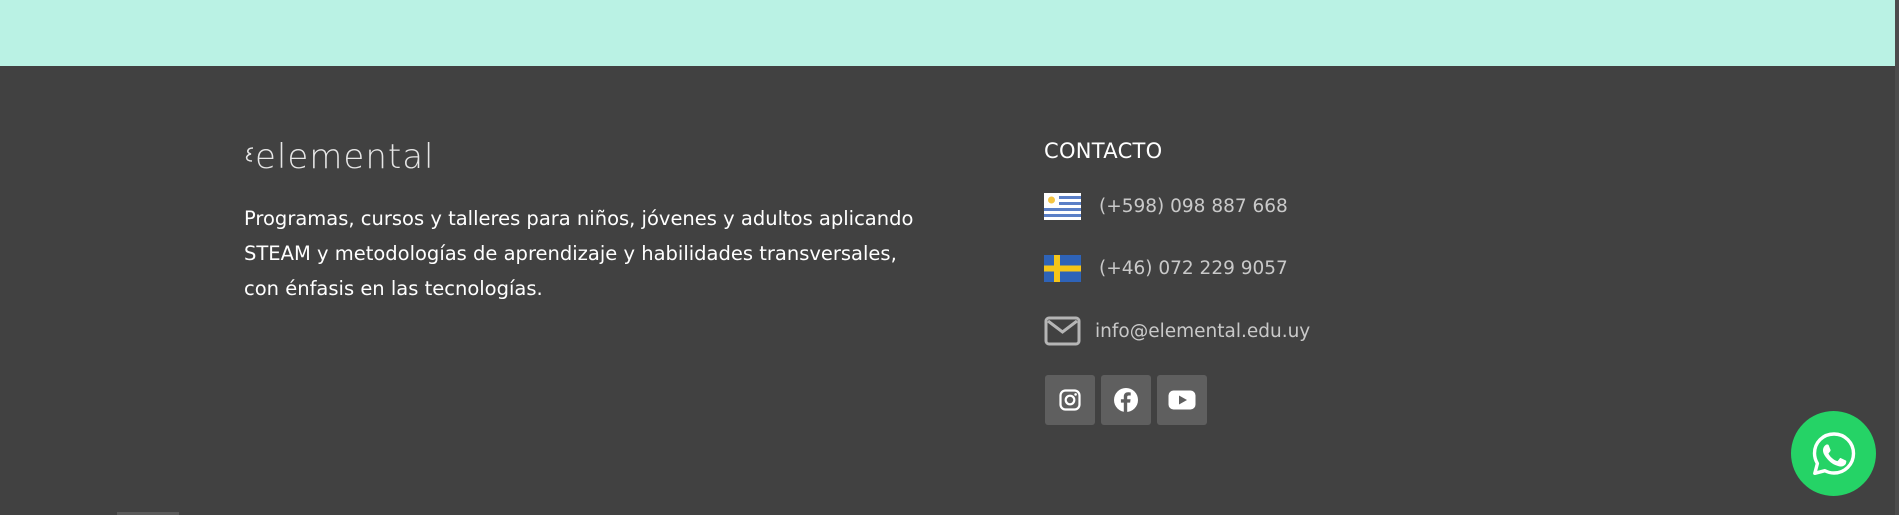  What do you see at coordinates (1103, 151) in the screenshot?
I see `contact-heading: CONTACTO` at bounding box center [1103, 151].